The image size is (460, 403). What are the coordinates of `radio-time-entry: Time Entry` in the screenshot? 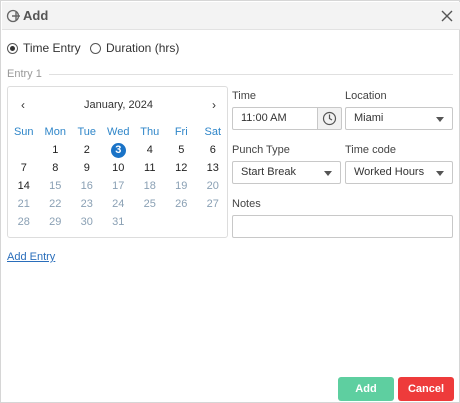 It's located at (44, 48).